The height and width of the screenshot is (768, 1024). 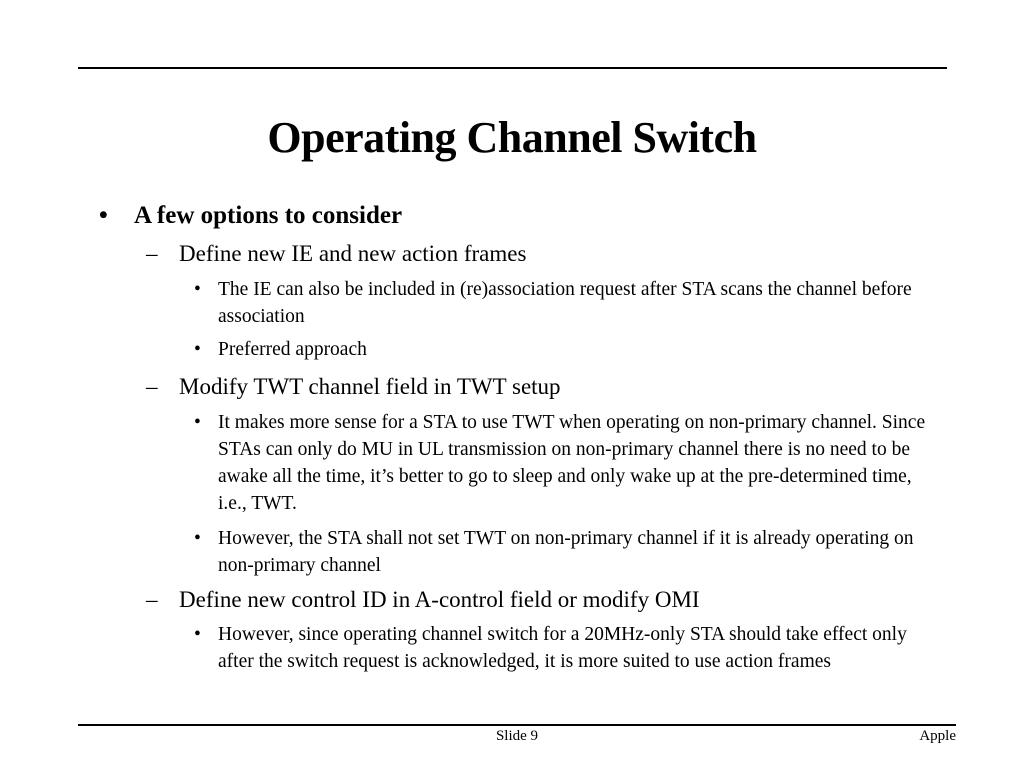 I want to click on header-divider, so click(x=512, y=68).